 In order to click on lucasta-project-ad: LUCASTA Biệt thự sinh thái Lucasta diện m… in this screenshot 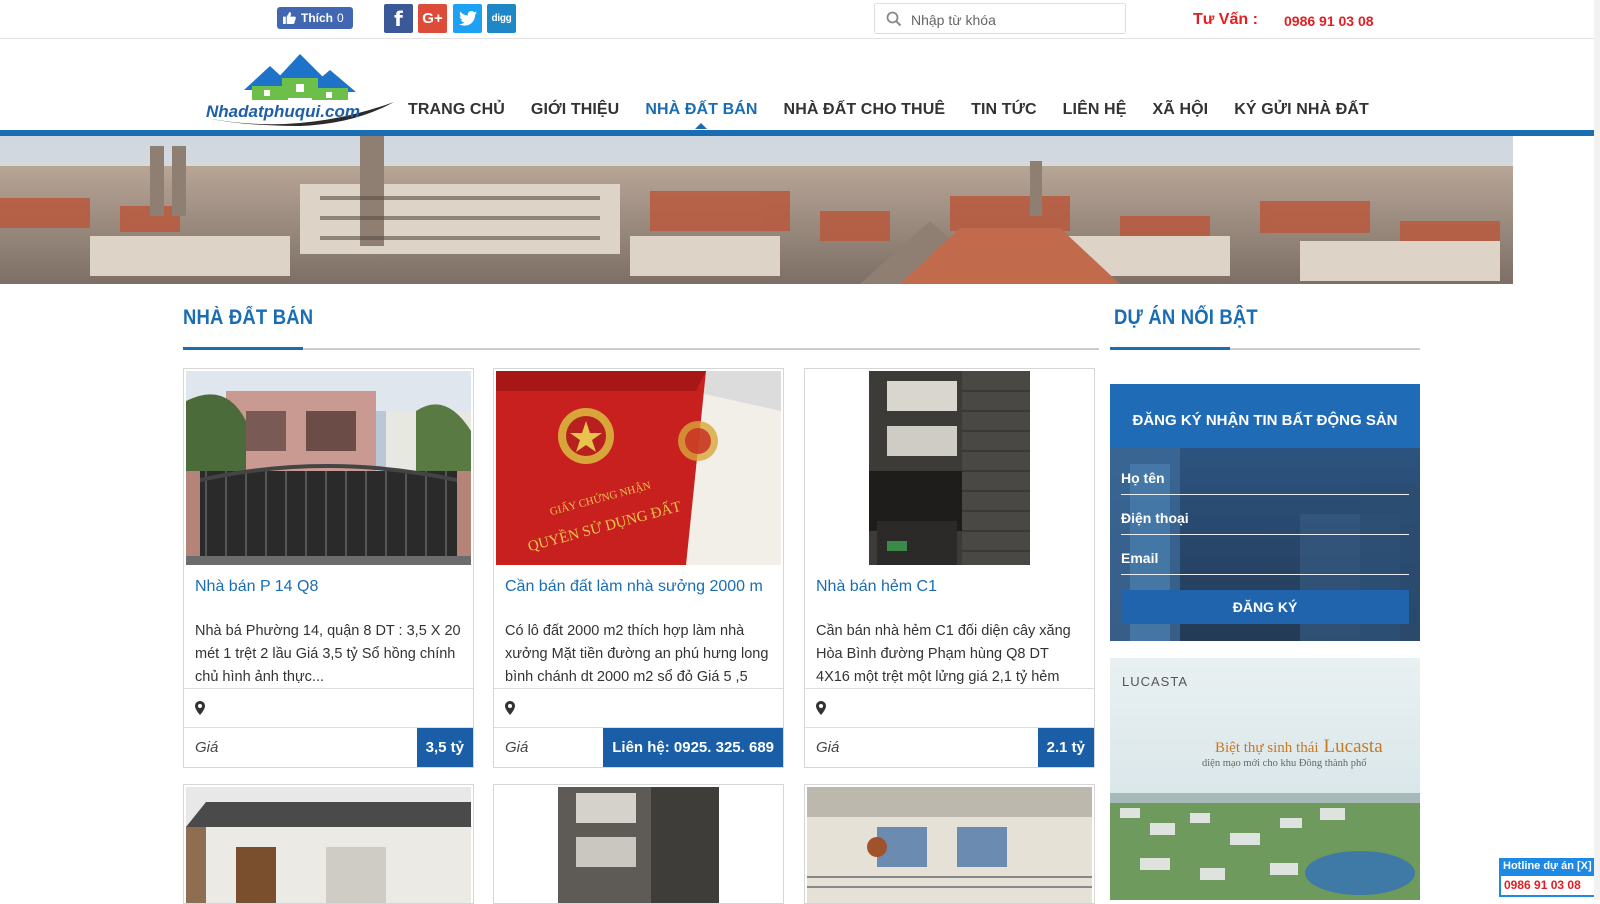, I will do `click(1265, 779)`.